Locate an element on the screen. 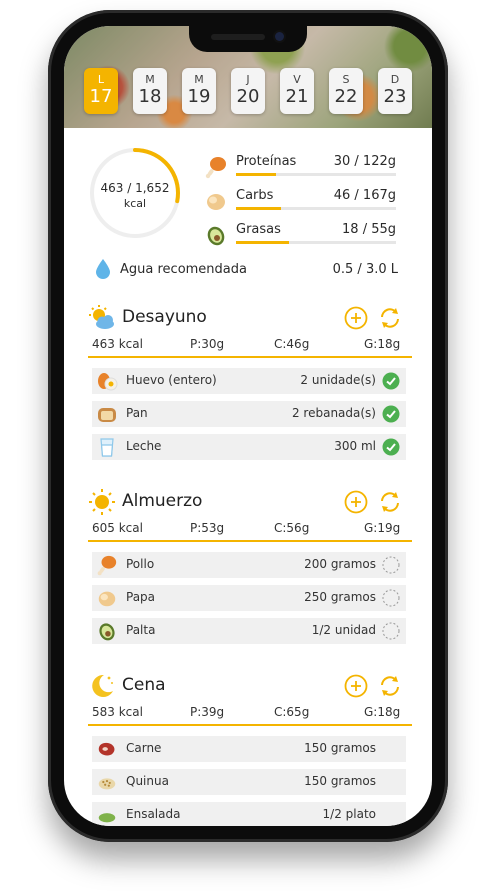 The width and height of the screenshot is (500, 891). food-quantity: 2 unidade(s) is located at coordinates (338, 380).